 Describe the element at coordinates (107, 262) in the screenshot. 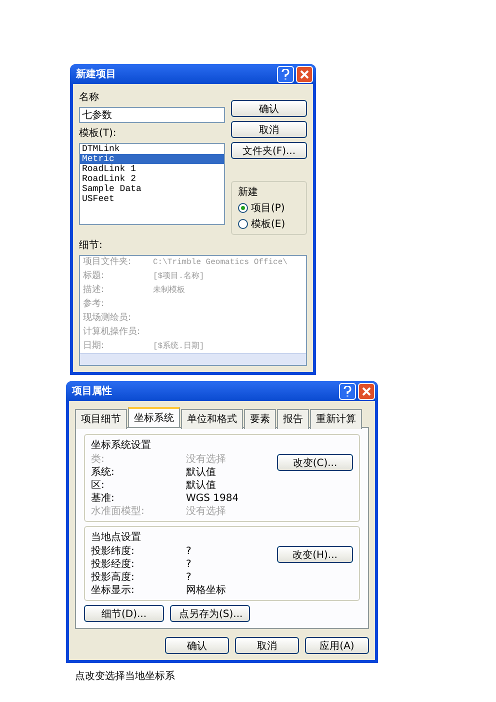

I see `detail-label: 项目文件夹:` at that location.